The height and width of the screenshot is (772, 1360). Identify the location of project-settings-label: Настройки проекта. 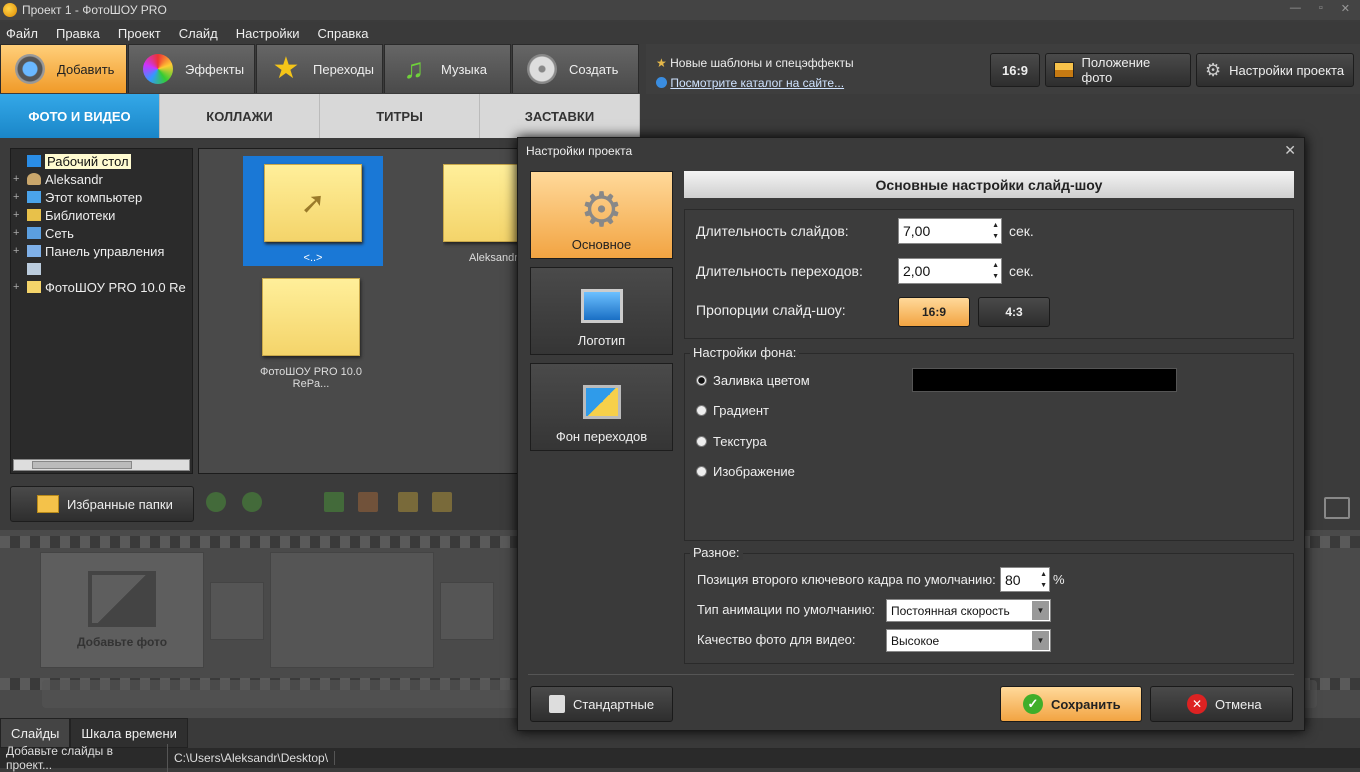
(1287, 70).